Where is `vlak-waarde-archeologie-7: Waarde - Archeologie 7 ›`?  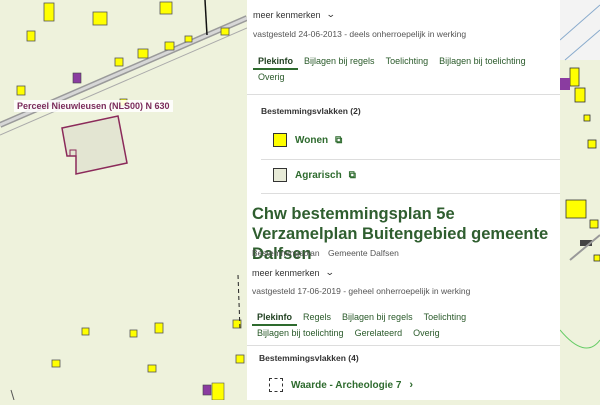
vlak-waarde-archeologie-7: Waarde - Archeologie 7 › is located at coordinates (341, 385).